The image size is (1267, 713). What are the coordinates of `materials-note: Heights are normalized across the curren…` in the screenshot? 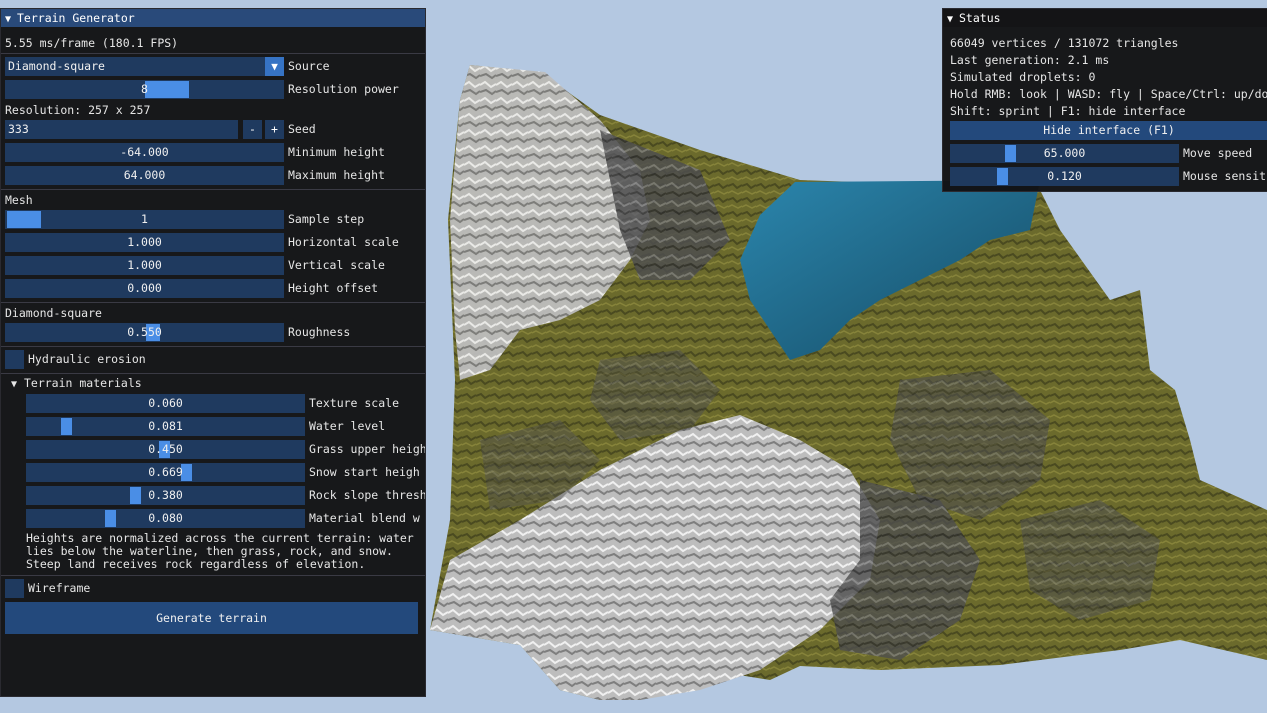 It's located at (220, 551).